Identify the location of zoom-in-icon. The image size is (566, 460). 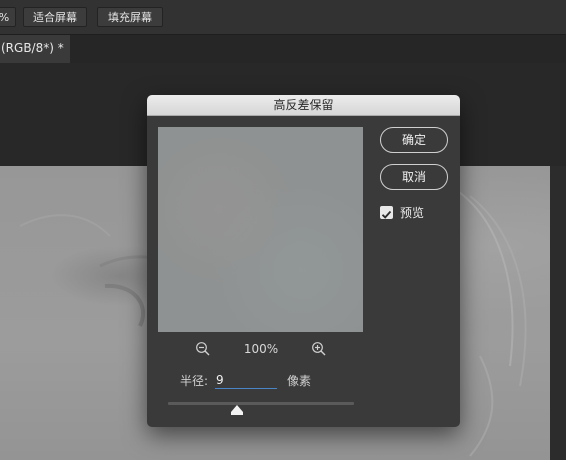
(319, 349).